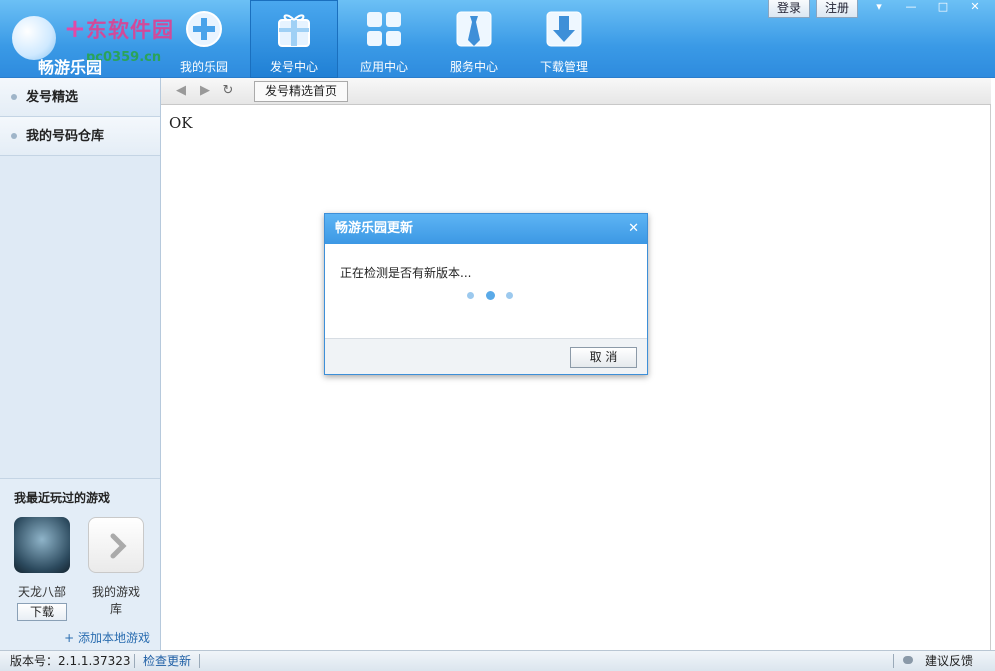  I want to click on tab-my-park: 我的乐园, so click(204, 39).